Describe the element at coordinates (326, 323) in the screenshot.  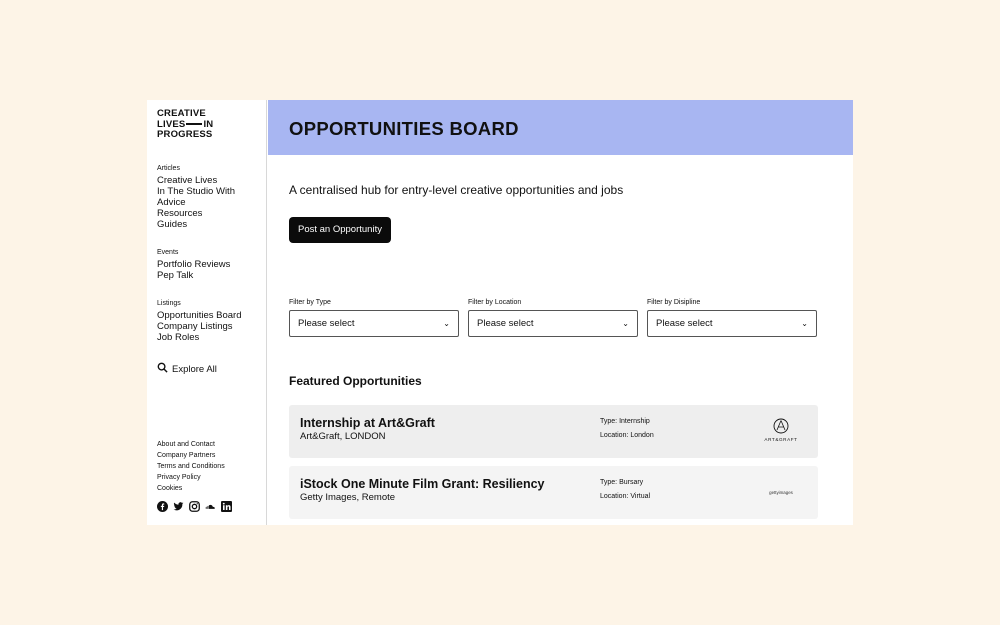
I see `filter-type-value: Please select` at that location.